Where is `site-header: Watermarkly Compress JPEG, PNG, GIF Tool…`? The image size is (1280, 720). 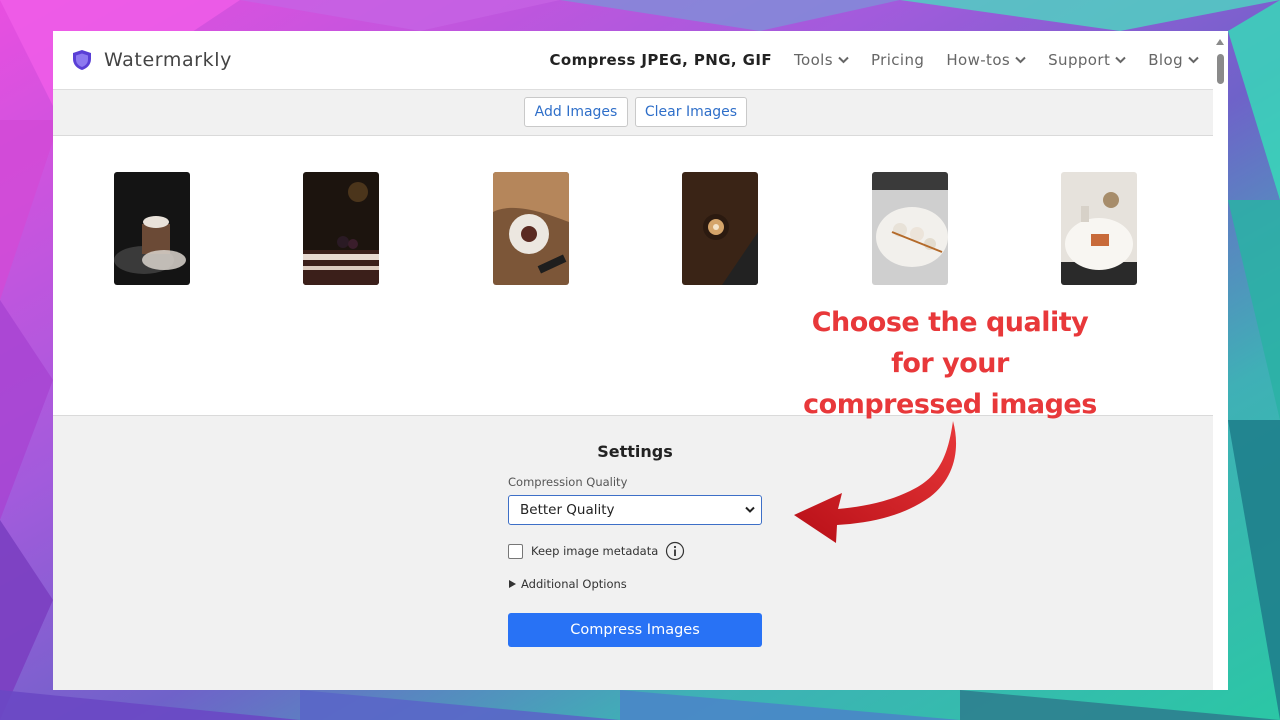 site-header: Watermarkly Compress JPEG, PNG, GIF Tool… is located at coordinates (633, 60).